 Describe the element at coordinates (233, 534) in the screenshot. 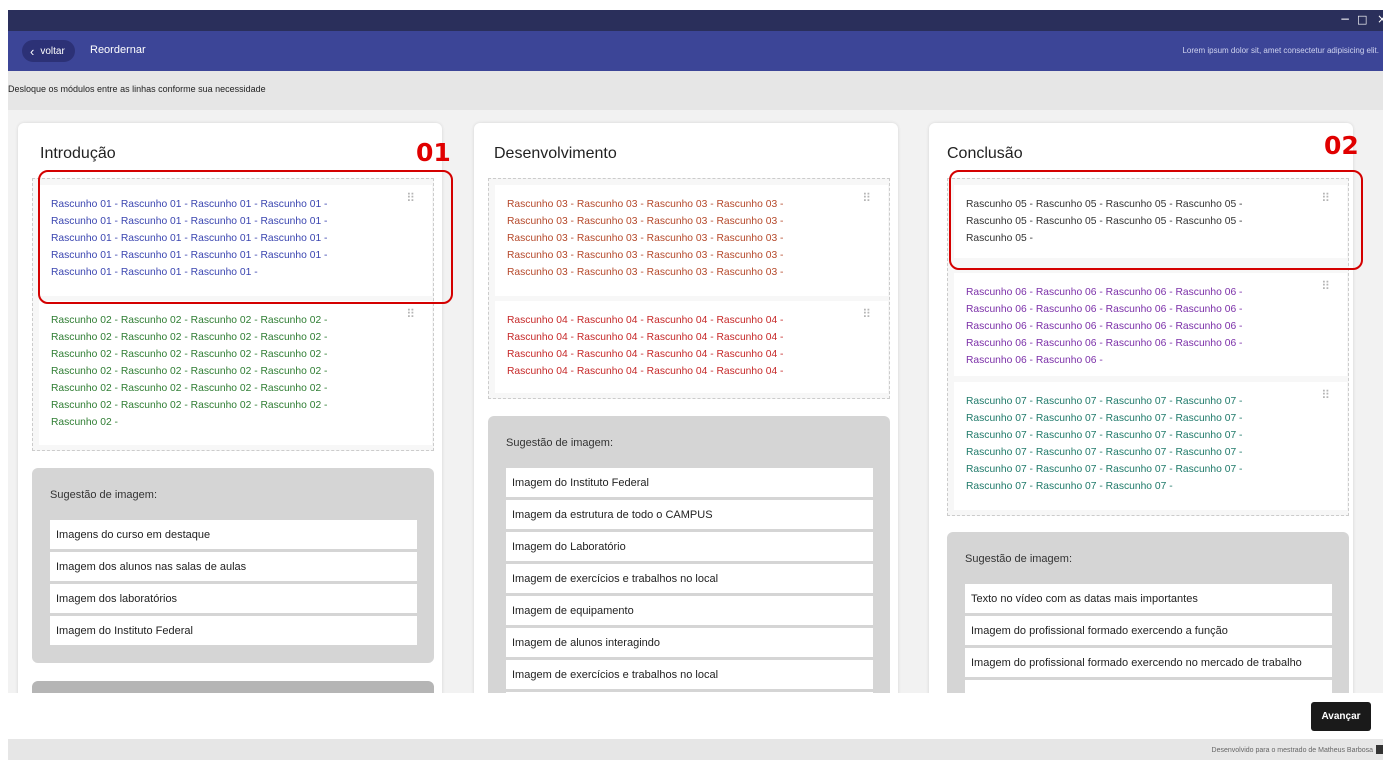

I see `suggestion-item: Imagens do curso em destaque` at that location.